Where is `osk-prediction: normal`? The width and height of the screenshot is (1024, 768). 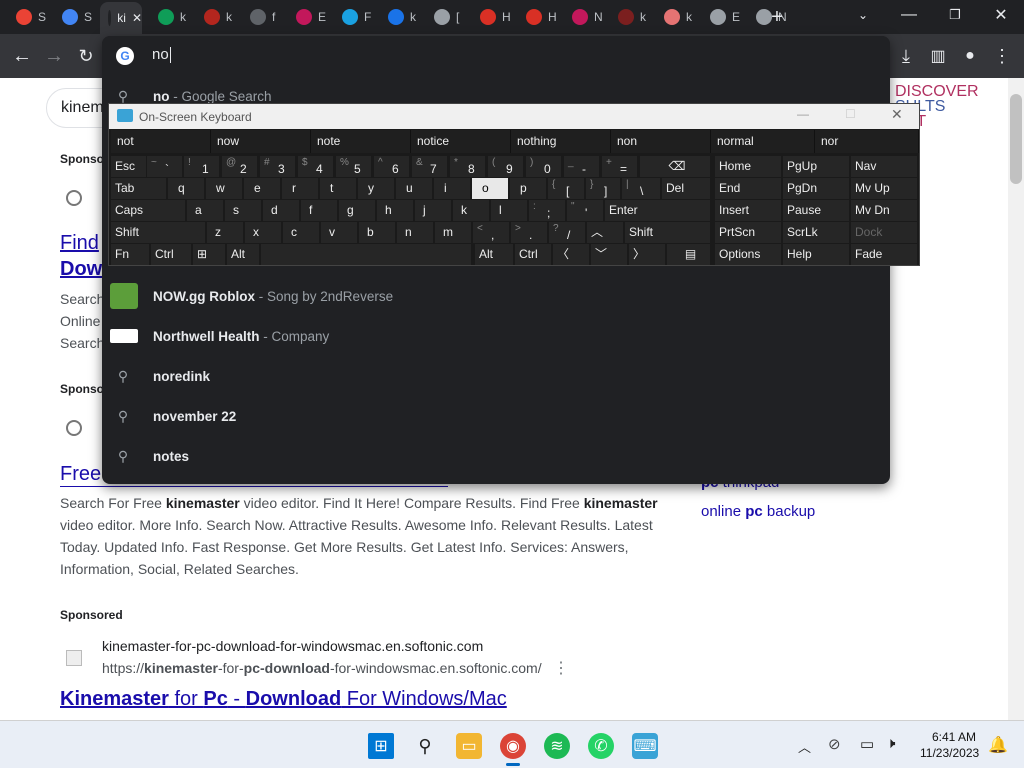
osk-prediction: normal is located at coordinates (763, 141).